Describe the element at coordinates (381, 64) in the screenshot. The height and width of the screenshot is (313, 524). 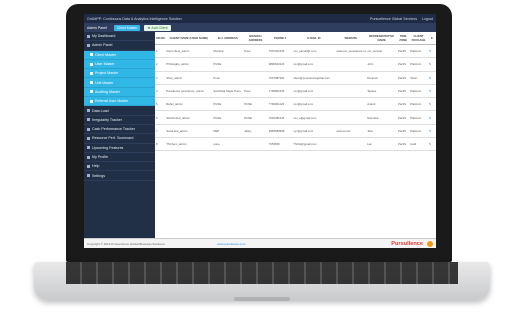
I see `table-cell: John` at that location.